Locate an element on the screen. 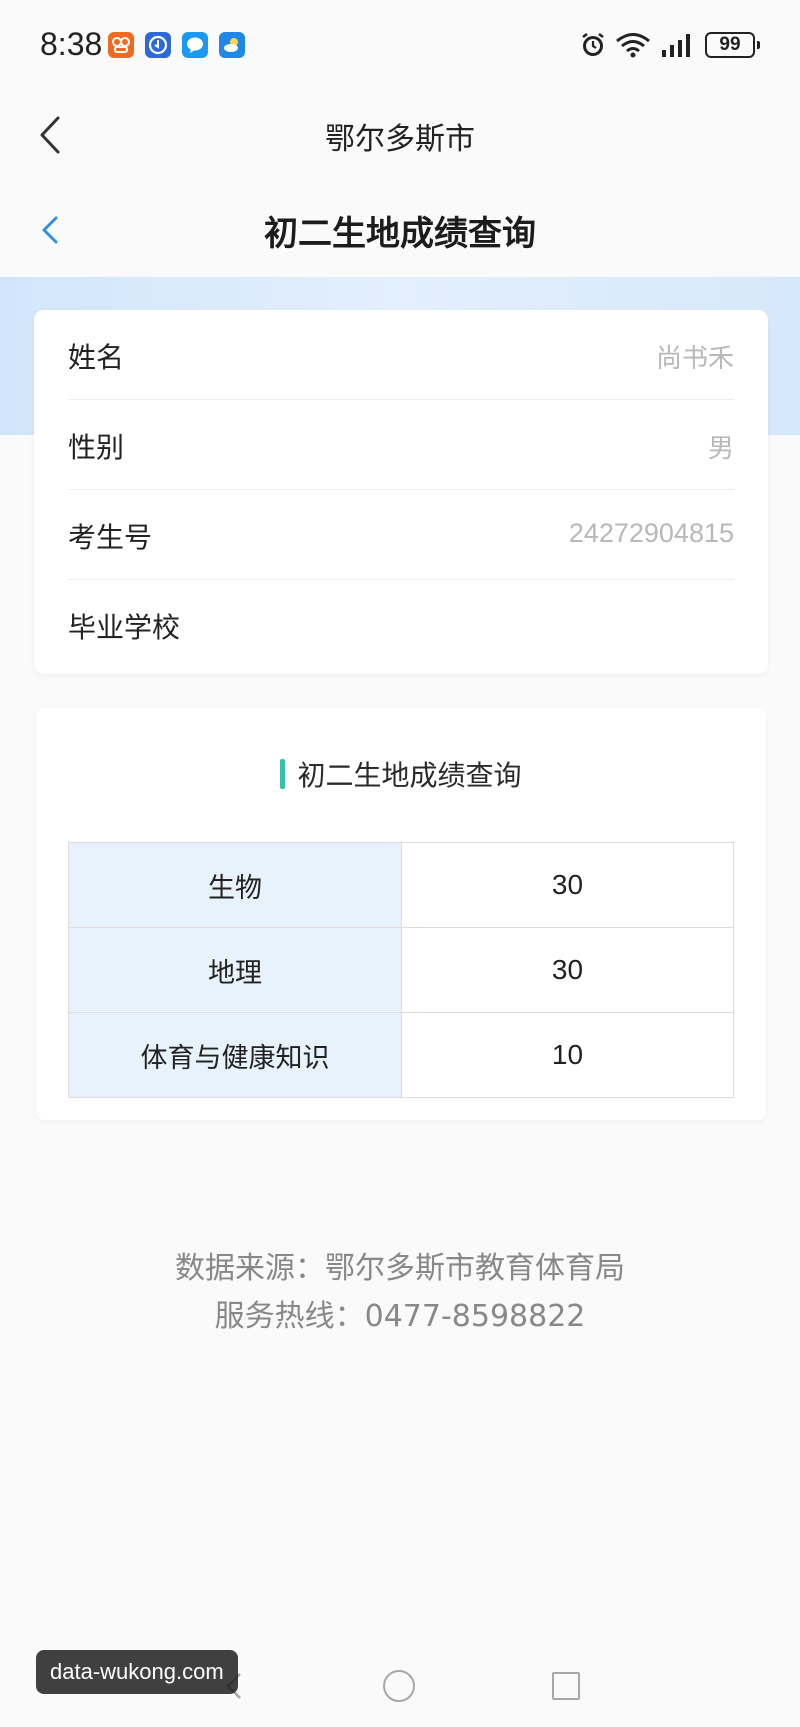 This screenshot has height=1727, width=800. outer-header: 鄂尔多斯市 is located at coordinates (400, 137).